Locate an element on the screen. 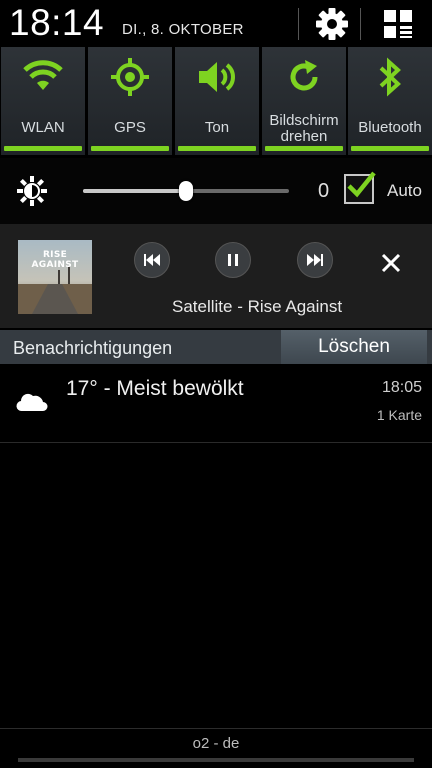 The height and width of the screenshot is (768, 432). auto-brightness-label: Auto is located at coordinates (404, 190).